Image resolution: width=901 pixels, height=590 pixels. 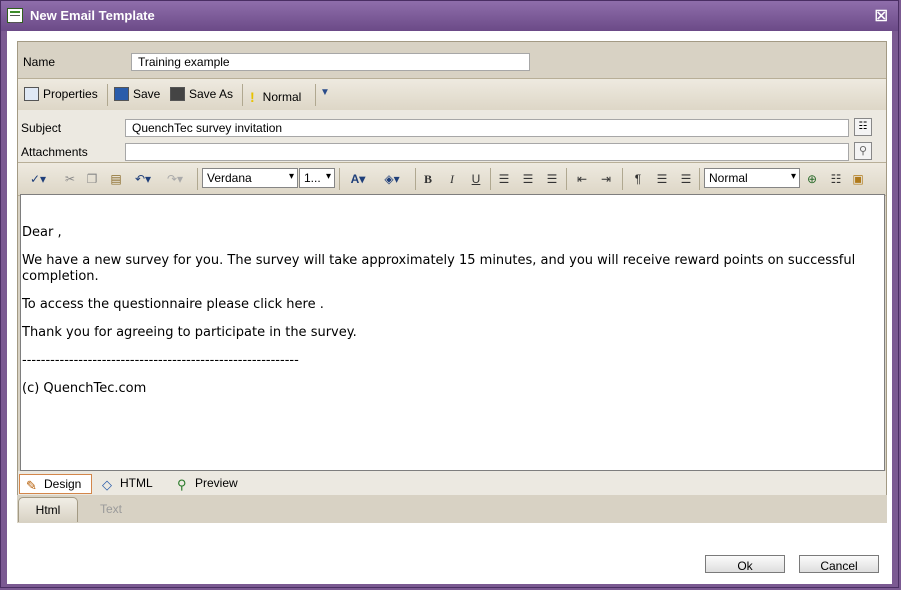 I want to click on italic-icon: I, so click(x=452, y=179).